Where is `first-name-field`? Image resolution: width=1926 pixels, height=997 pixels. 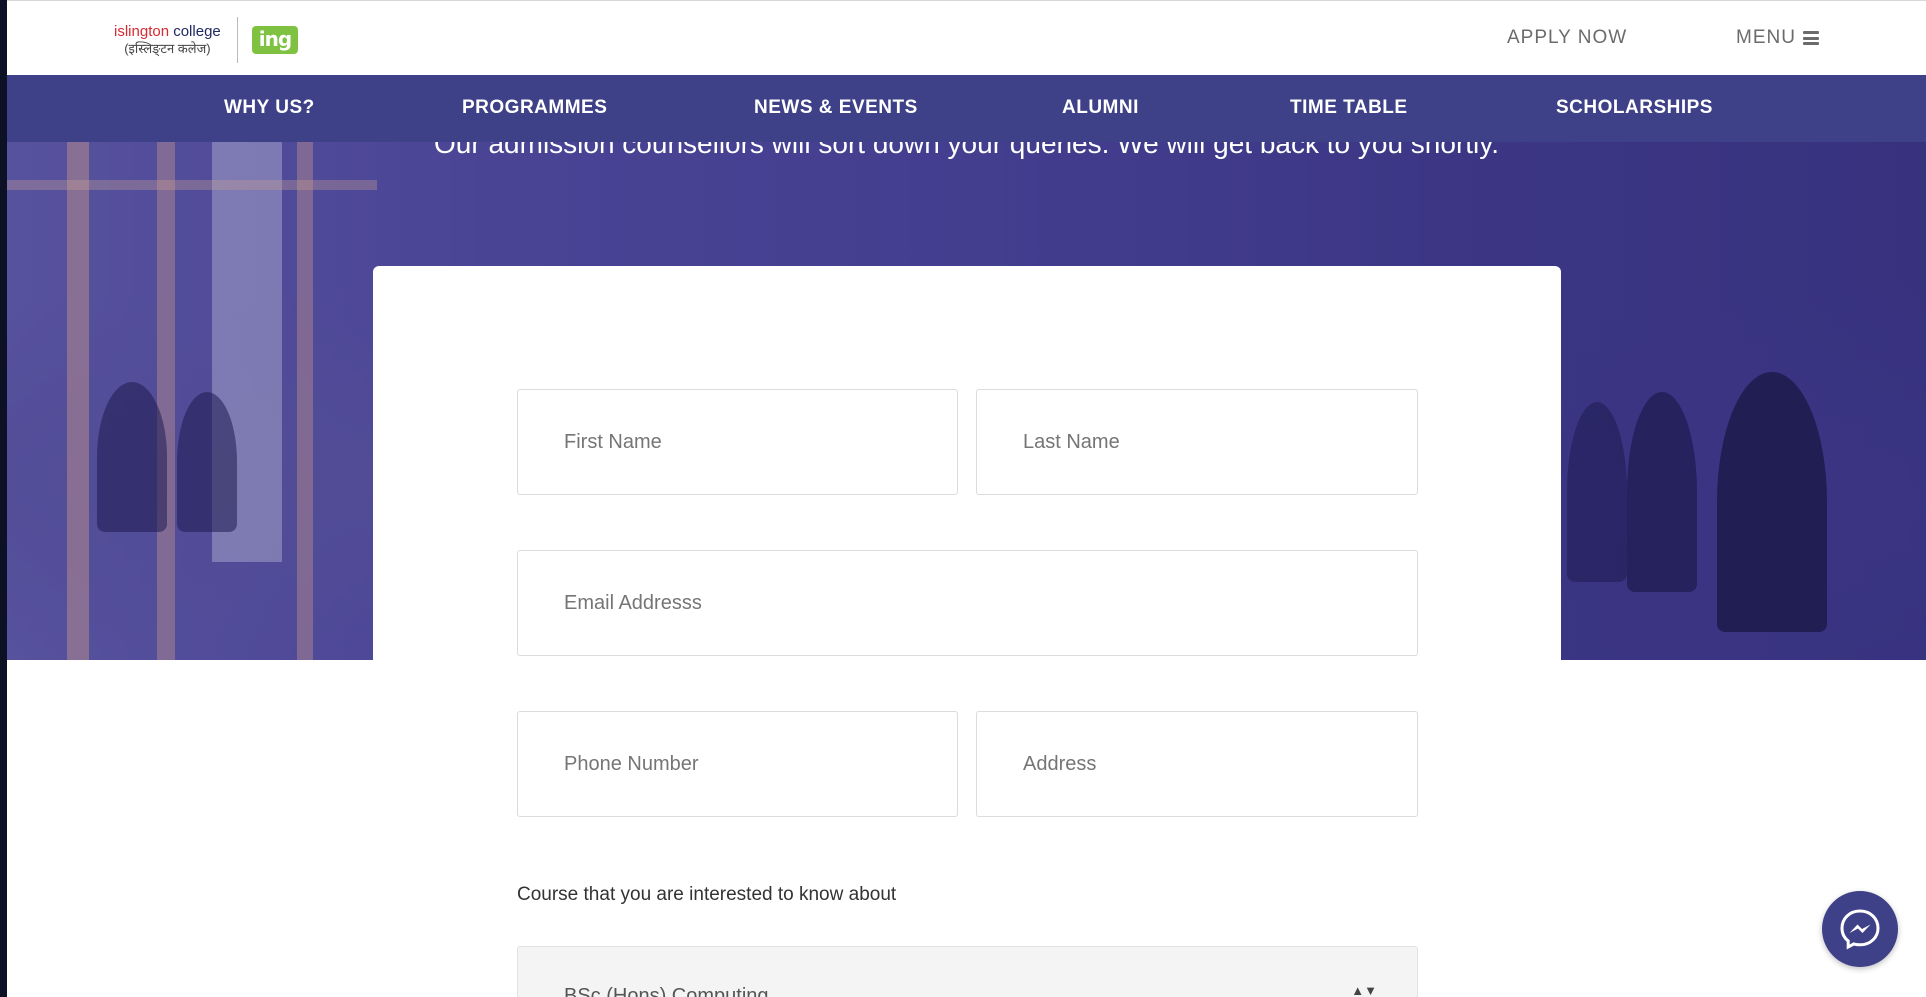
first-name-field is located at coordinates (737, 442).